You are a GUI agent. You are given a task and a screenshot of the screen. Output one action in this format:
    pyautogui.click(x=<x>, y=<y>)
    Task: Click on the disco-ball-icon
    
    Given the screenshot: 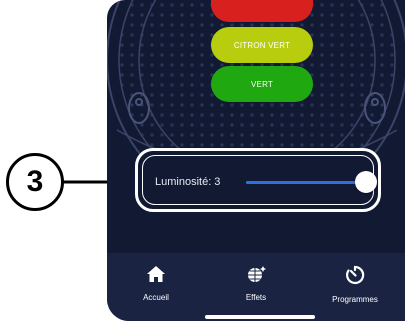 What is the action you would take?
    pyautogui.click(x=257, y=274)
    